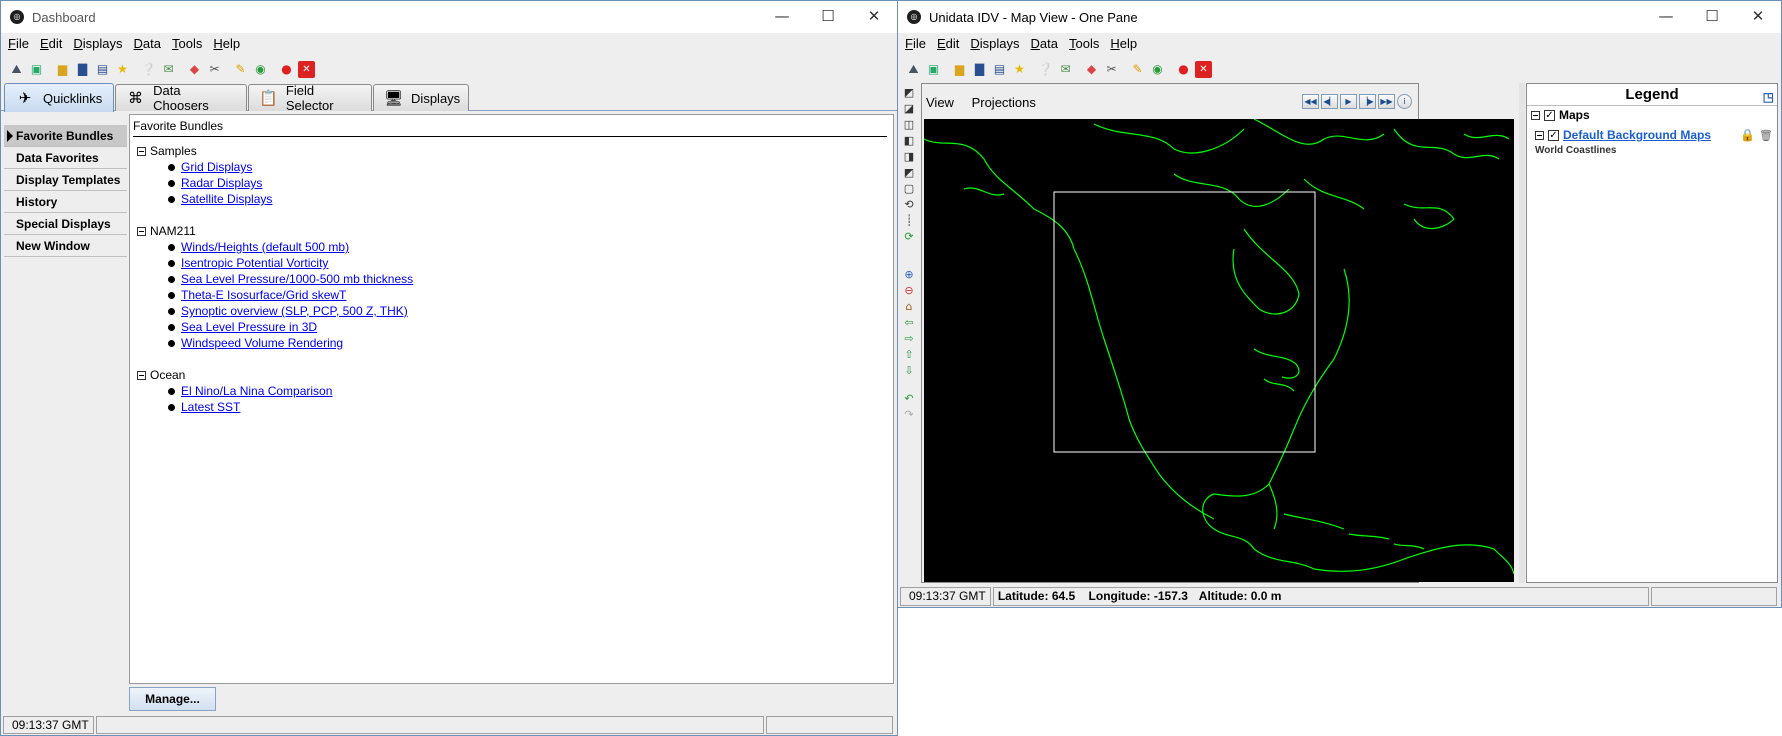  Describe the element at coordinates (65, 136) in the screenshot. I see `sidebar-item-favorite-bundles: Favorite Bundles` at that location.